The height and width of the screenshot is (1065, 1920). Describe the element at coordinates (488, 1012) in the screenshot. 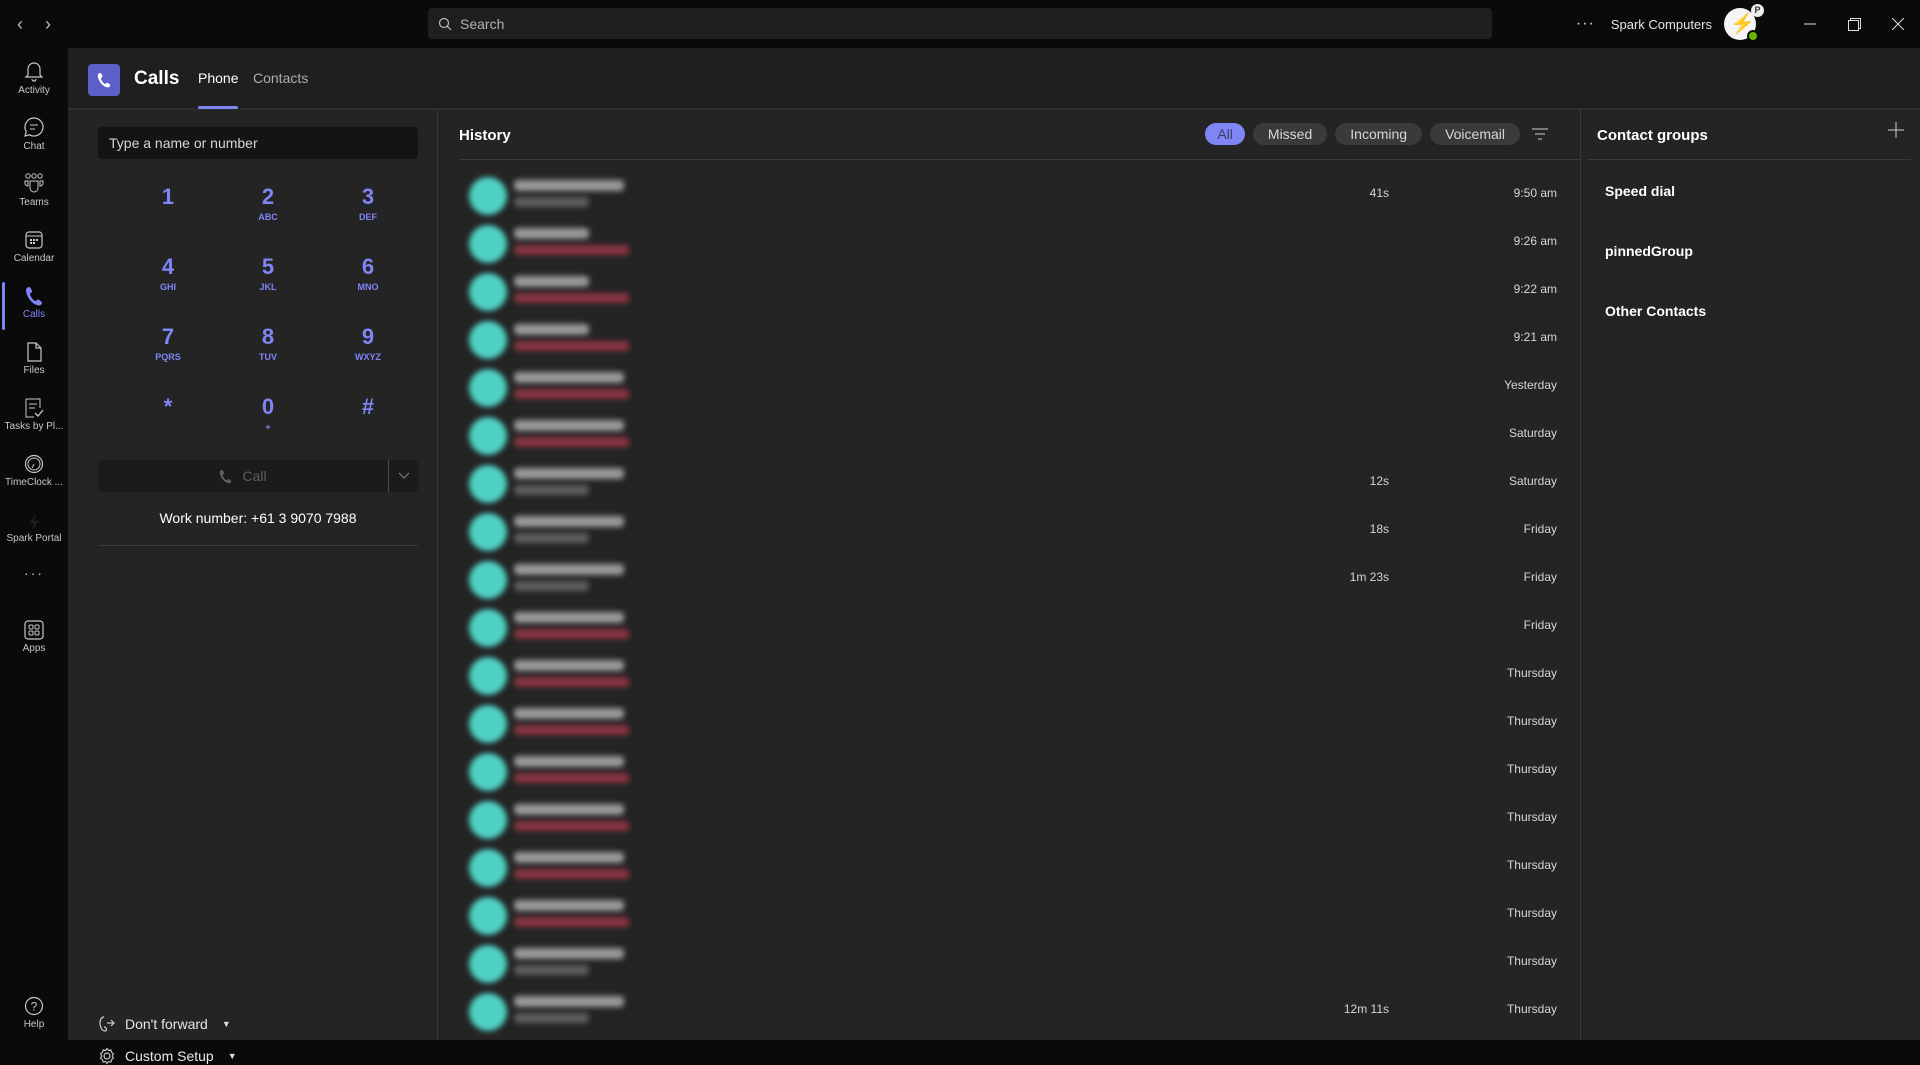

I see `caller-avatar` at that location.